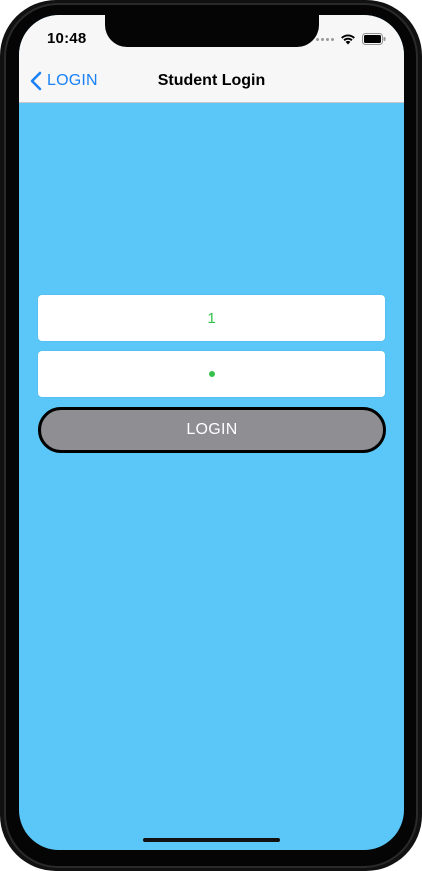  I want to click on wifi-icon, so click(348, 39).